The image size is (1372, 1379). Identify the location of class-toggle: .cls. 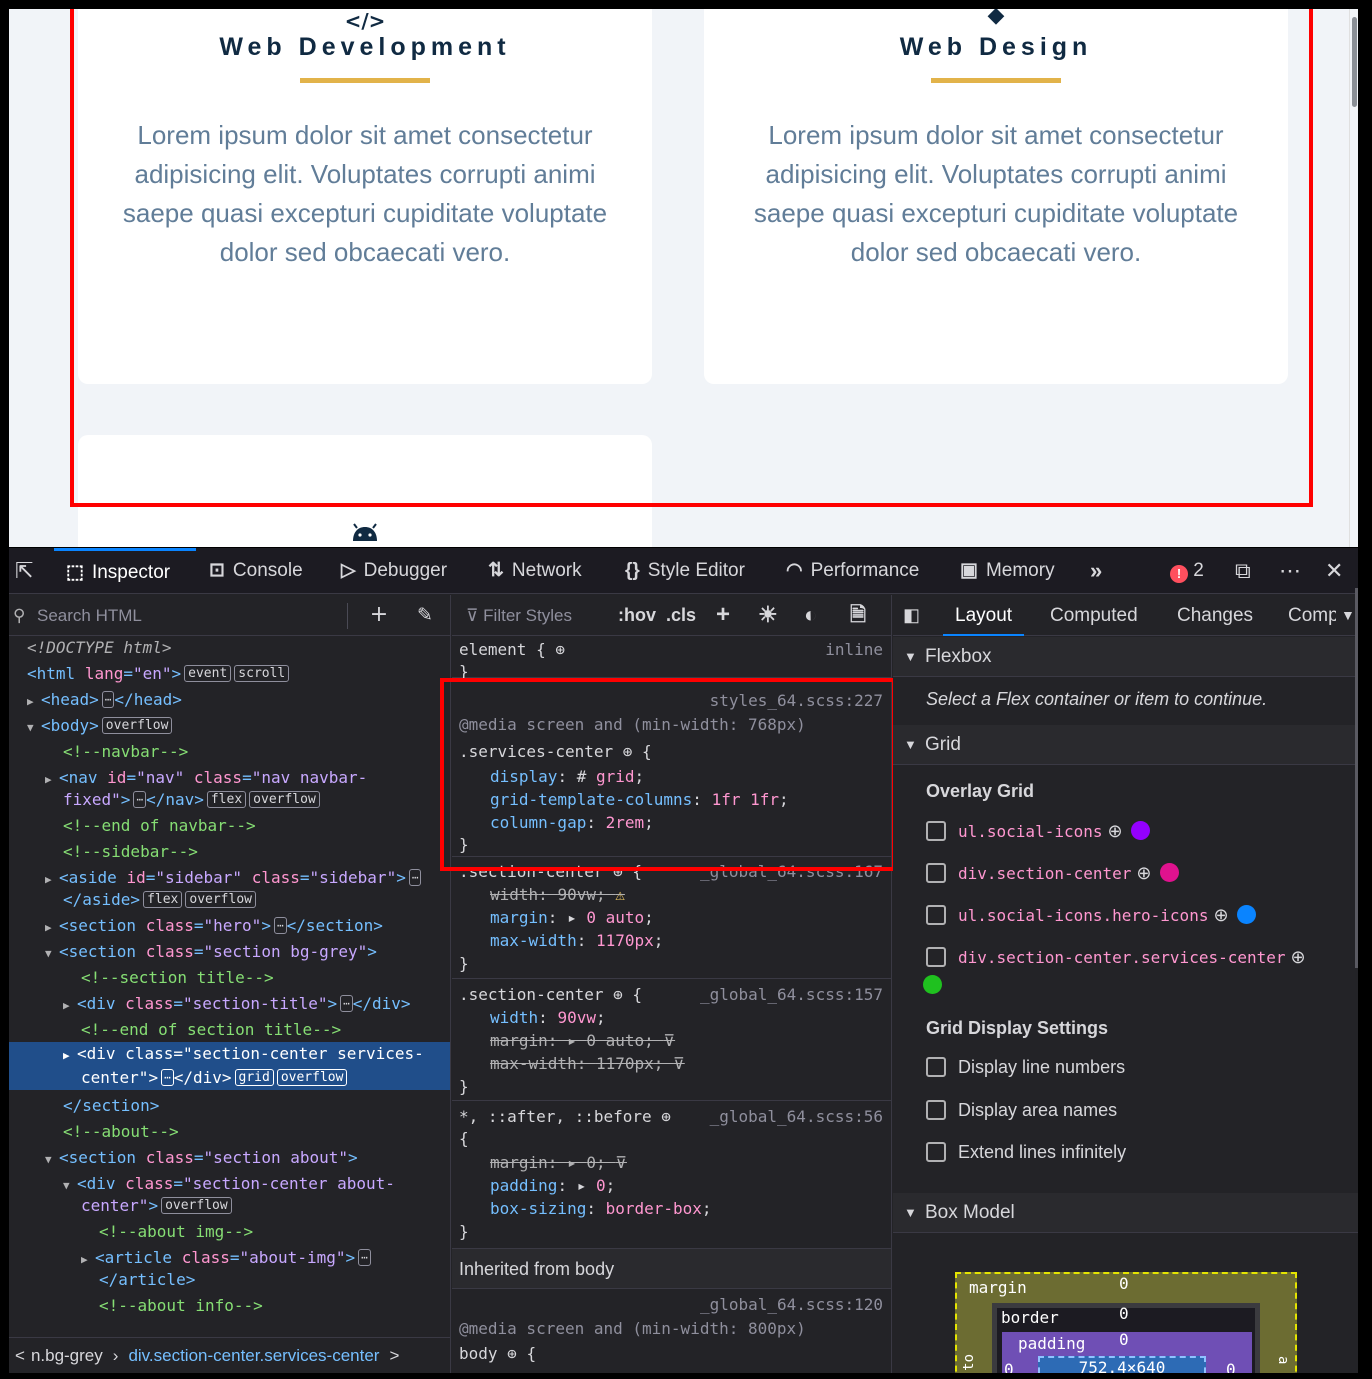
(681, 615).